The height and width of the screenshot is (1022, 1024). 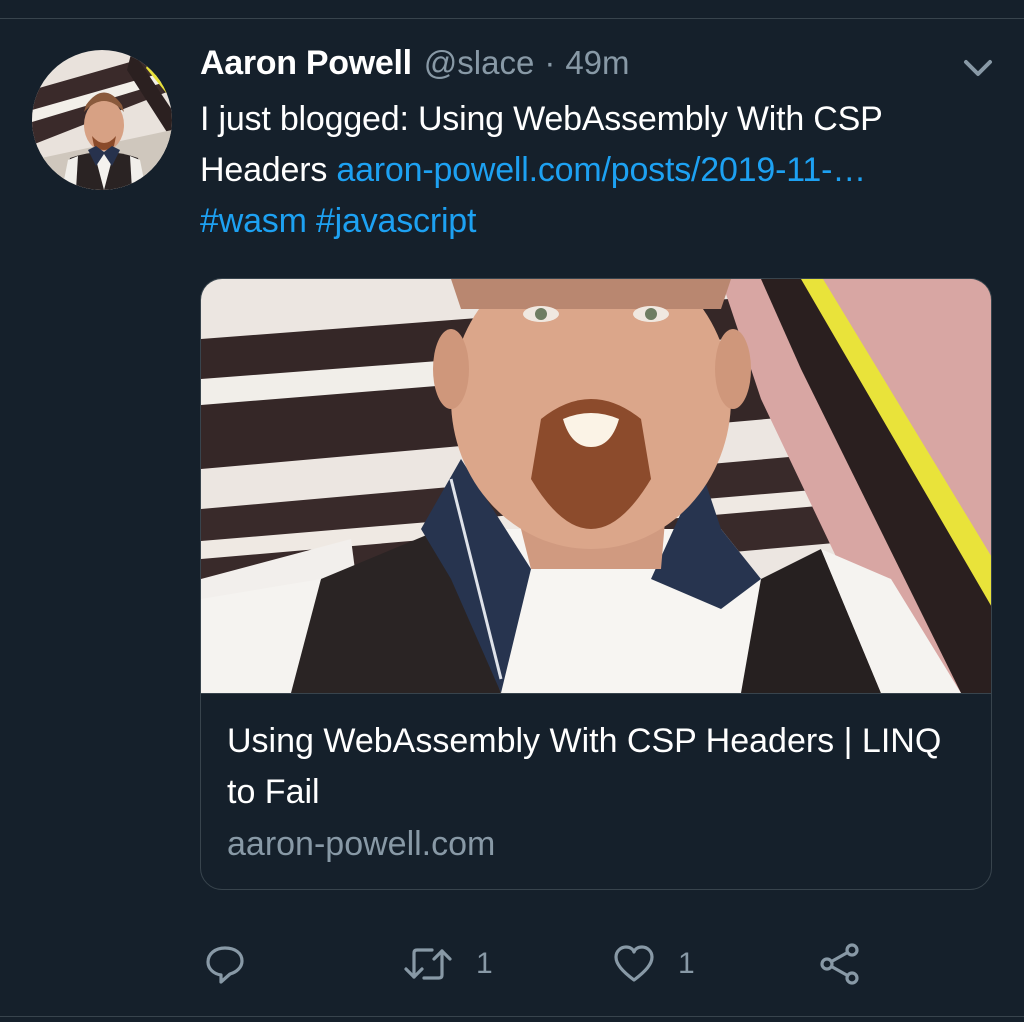 I want to click on like-count: 1, so click(x=686, y=963).